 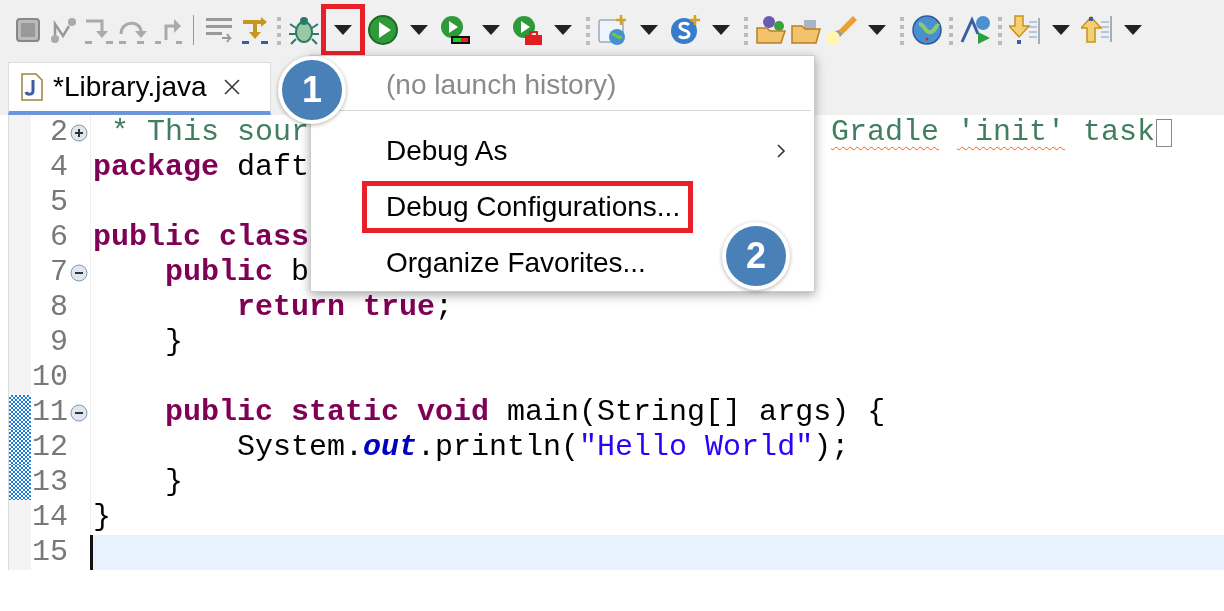 I want to click on code-text: public class, so click(x=201, y=237).